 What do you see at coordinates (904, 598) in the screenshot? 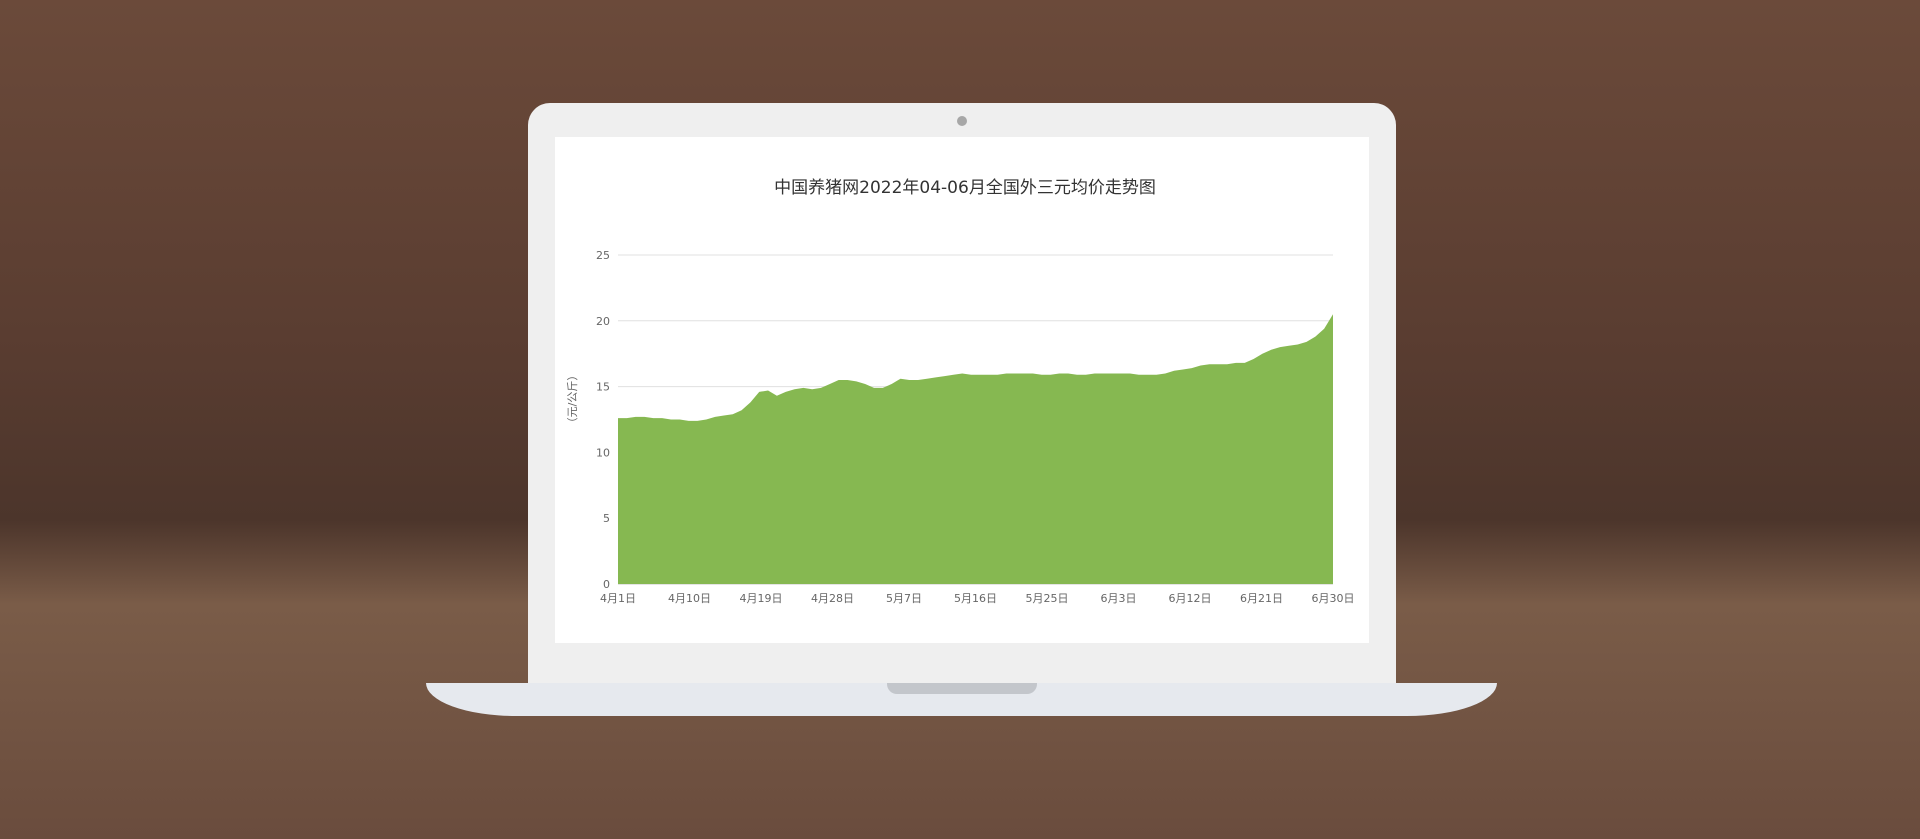
I see `x-tick-label: 5月7日` at bounding box center [904, 598].